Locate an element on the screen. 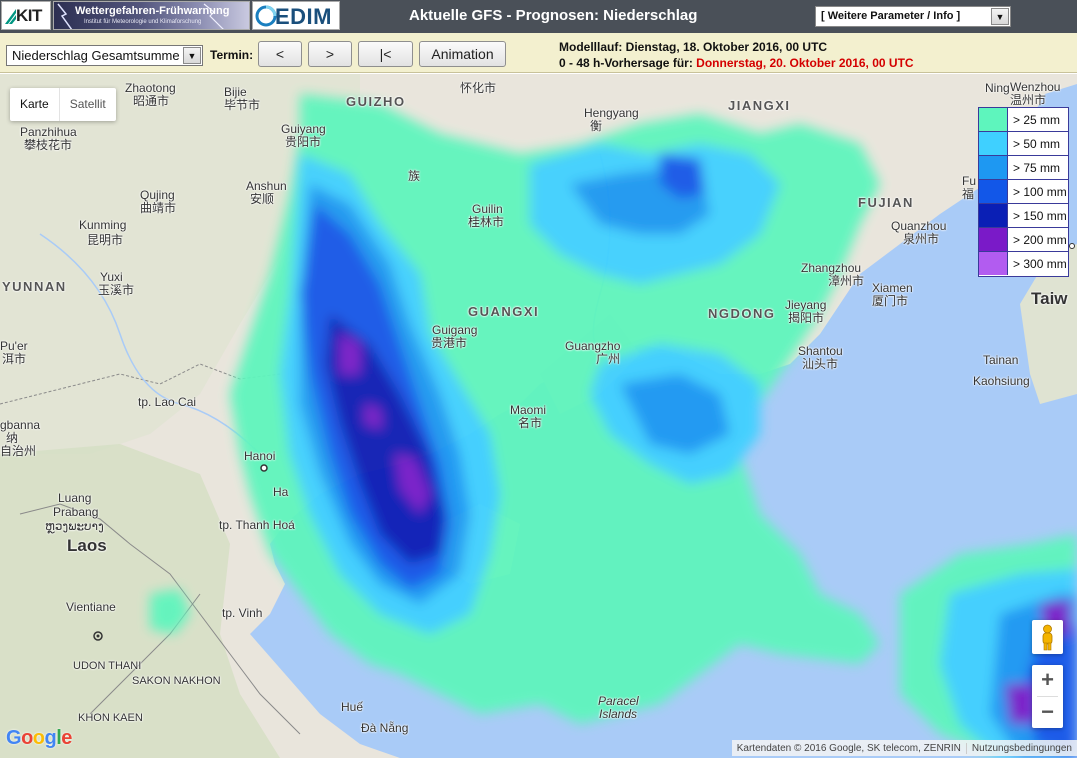 The height and width of the screenshot is (758, 1077). map-label: Luang is located at coordinates (75, 498).